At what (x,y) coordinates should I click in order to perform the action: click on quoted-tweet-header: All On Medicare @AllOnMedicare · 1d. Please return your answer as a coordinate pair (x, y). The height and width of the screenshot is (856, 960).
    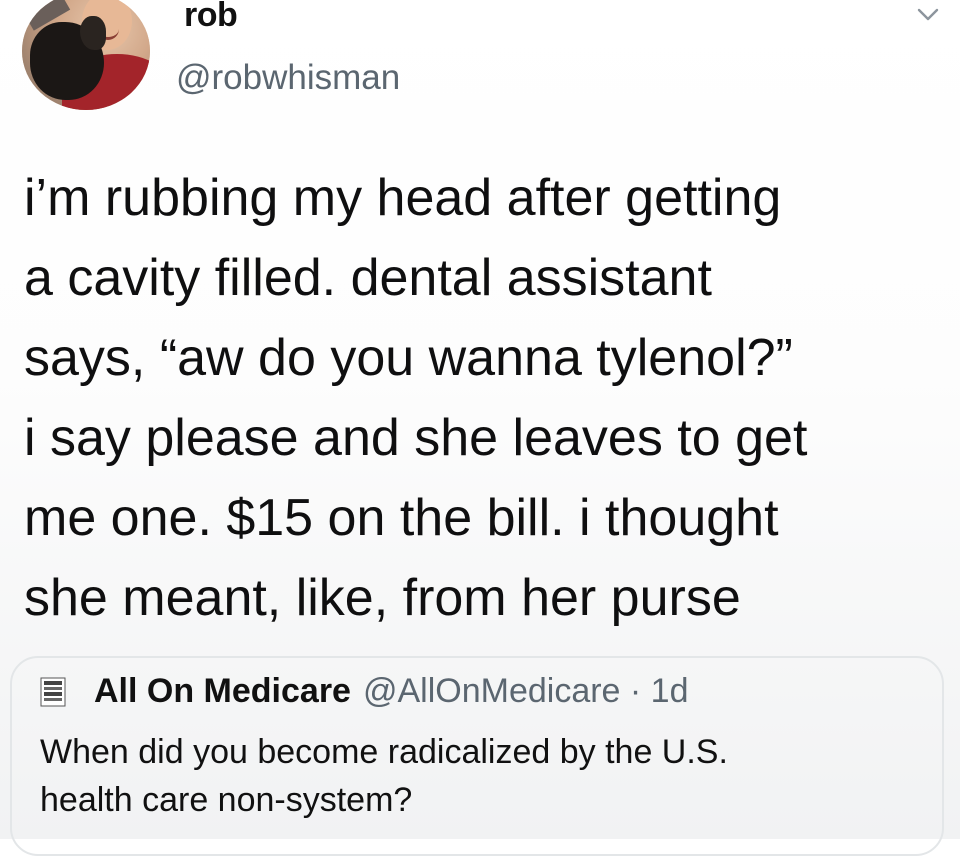
    Looking at the image, I should click on (364, 691).